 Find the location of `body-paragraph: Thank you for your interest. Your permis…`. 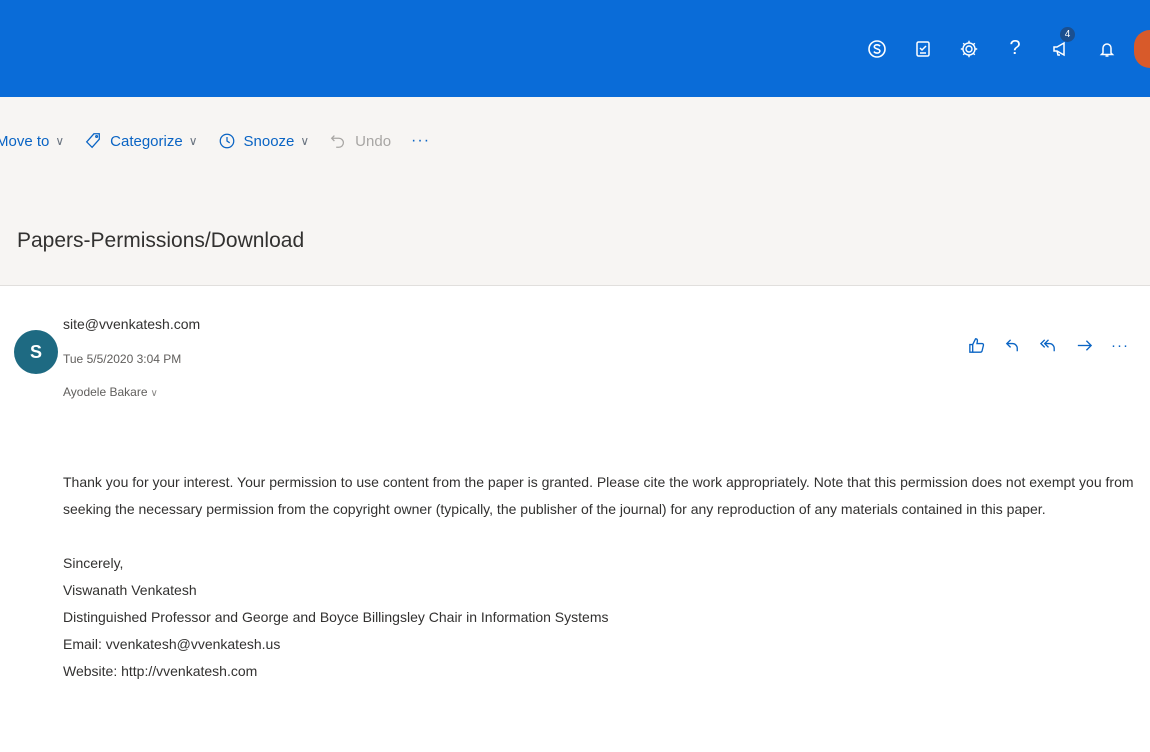

body-paragraph: Thank you for your interest. Your permis… is located at coordinates (598, 495).